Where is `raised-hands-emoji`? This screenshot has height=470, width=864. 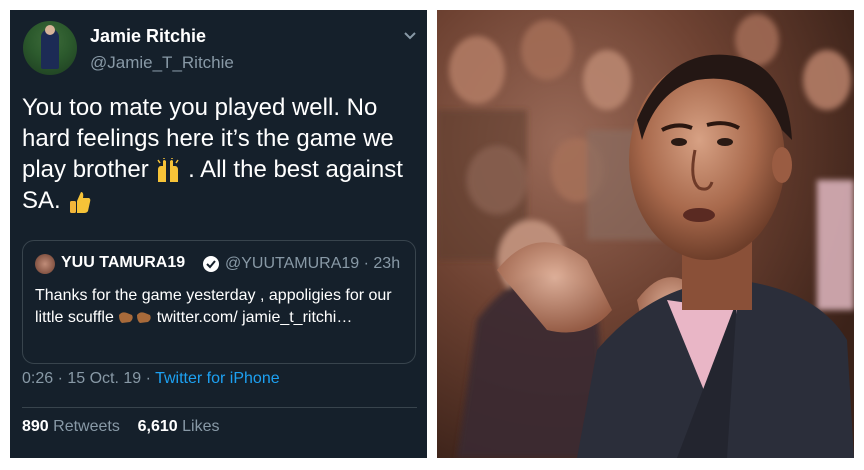
raised-hands-emoji is located at coordinates (168, 169).